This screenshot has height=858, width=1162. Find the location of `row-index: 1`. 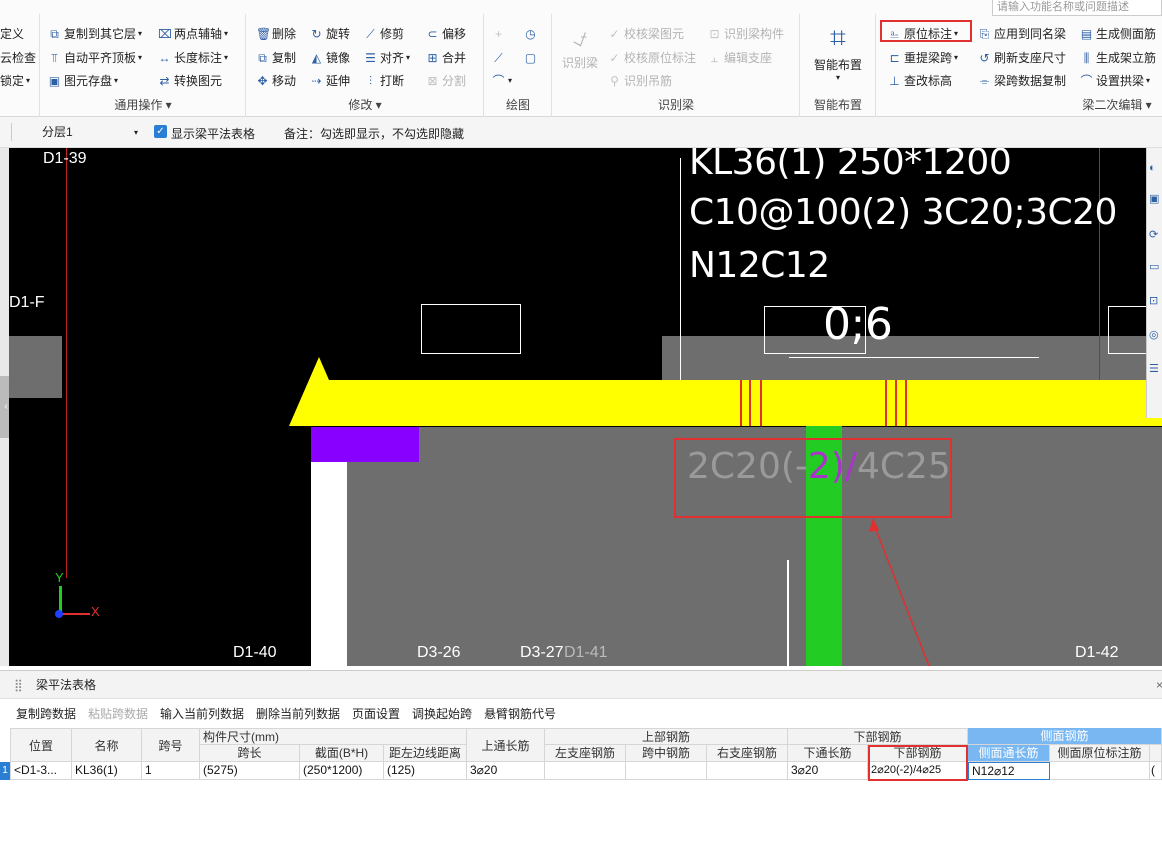

row-index: 1 is located at coordinates (5, 771).